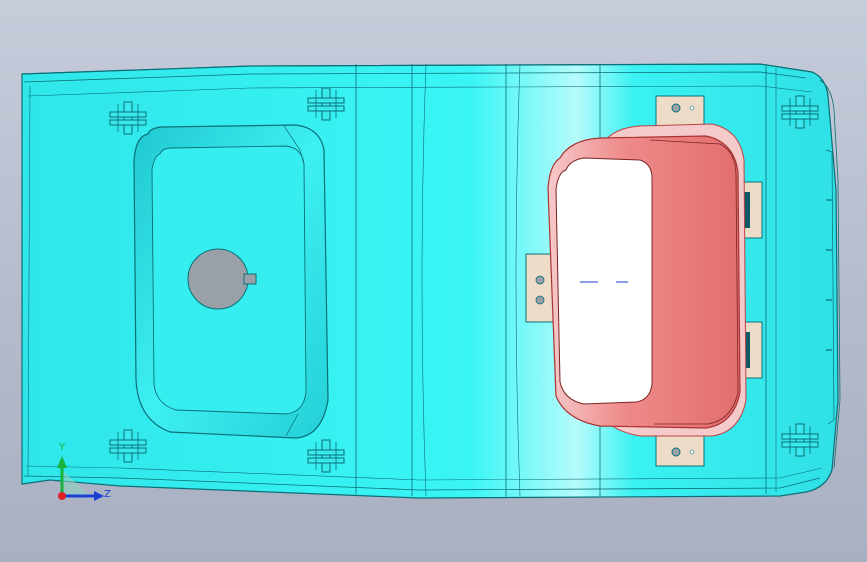 The image size is (867, 562). What do you see at coordinates (62, 447) in the screenshot?
I see `y-axis-label: Y` at bounding box center [62, 447].